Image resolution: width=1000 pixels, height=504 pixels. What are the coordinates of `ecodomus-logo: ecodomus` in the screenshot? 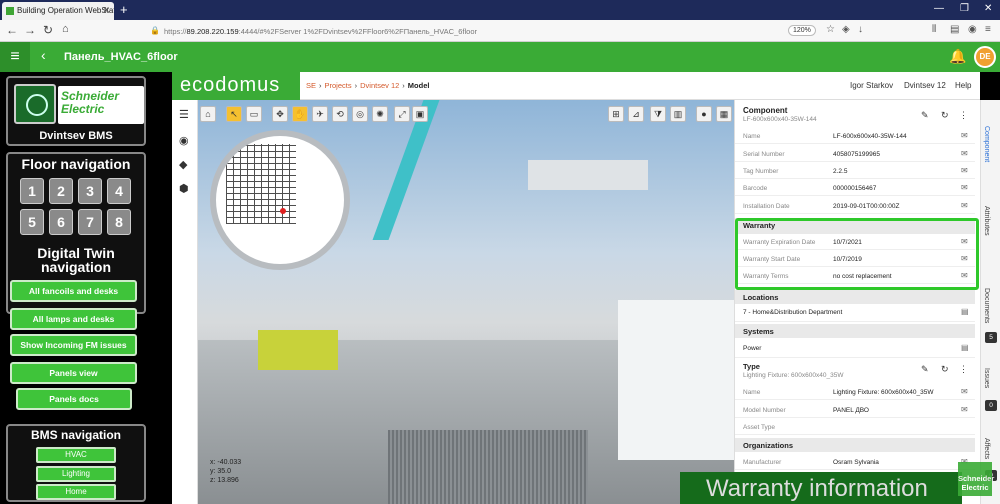 It's located at (236, 86).